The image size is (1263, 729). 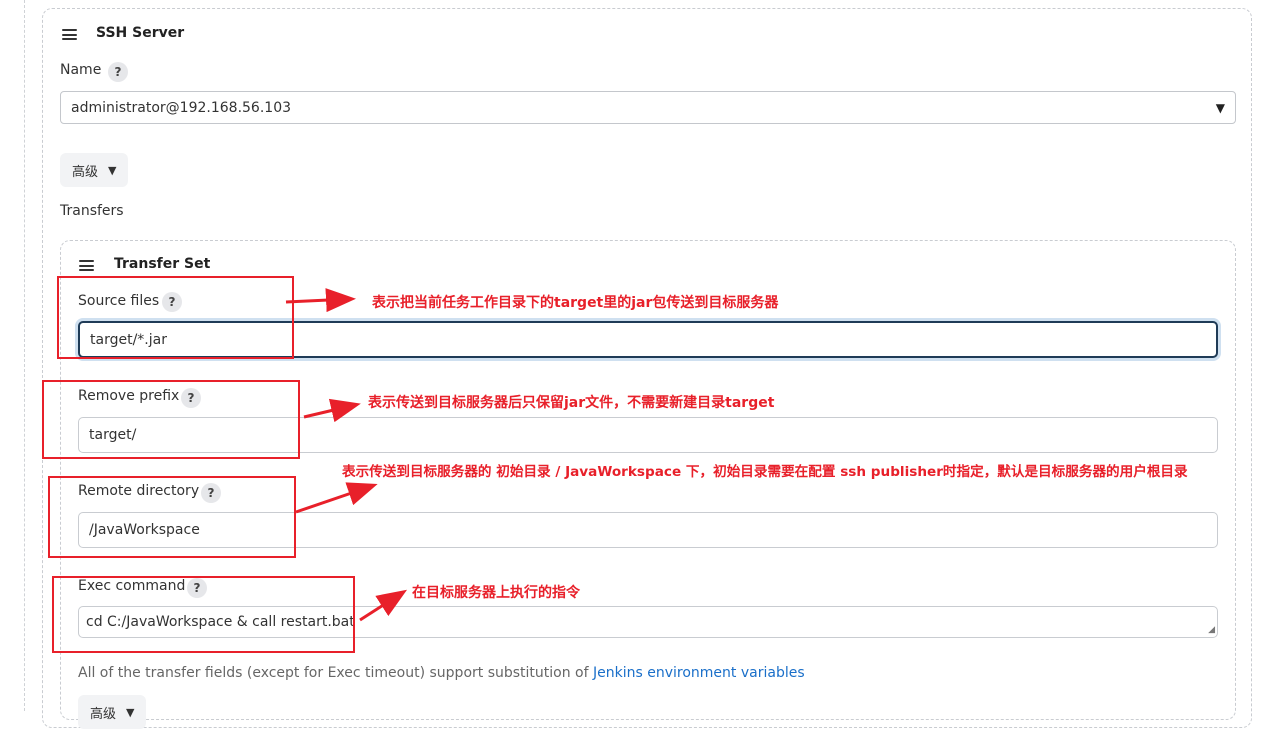 I want to click on annotation-arrows, so click(x=346, y=455).